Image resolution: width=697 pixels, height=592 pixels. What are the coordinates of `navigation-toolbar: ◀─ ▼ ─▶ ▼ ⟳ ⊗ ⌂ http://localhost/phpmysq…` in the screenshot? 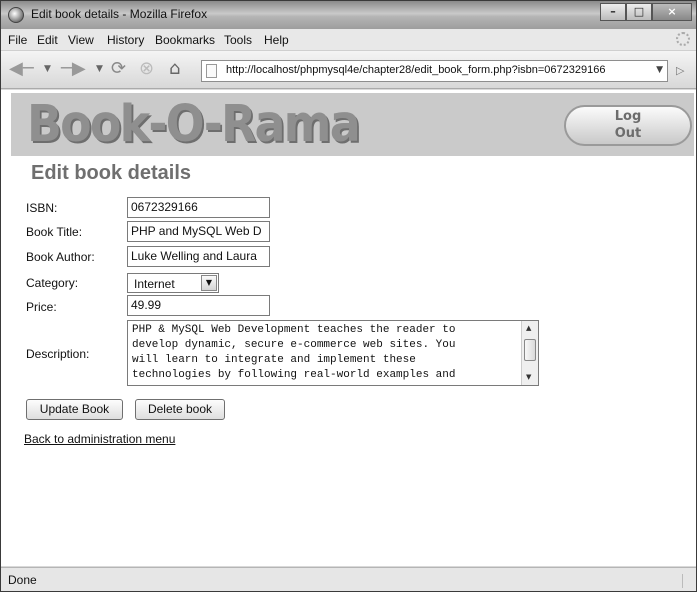 It's located at (348, 70).